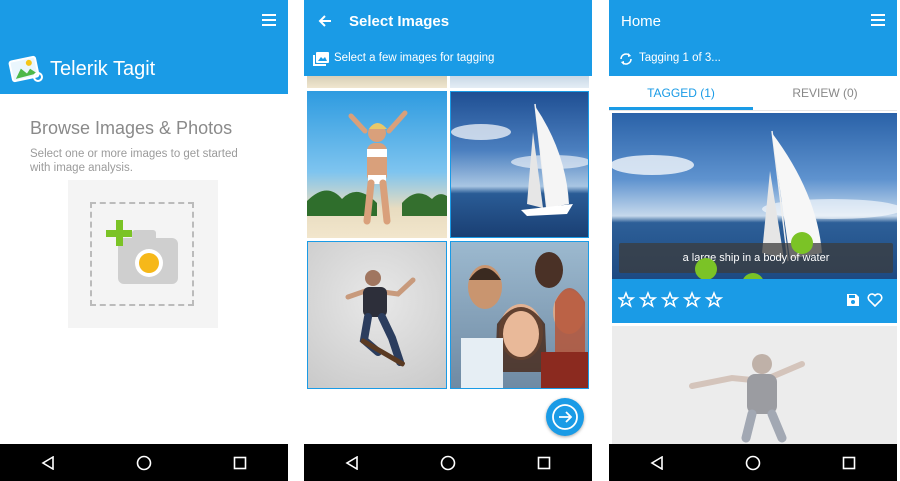 This screenshot has width=900, height=481. I want to click on page-subtitle: Select a few images for tagging, so click(414, 58).